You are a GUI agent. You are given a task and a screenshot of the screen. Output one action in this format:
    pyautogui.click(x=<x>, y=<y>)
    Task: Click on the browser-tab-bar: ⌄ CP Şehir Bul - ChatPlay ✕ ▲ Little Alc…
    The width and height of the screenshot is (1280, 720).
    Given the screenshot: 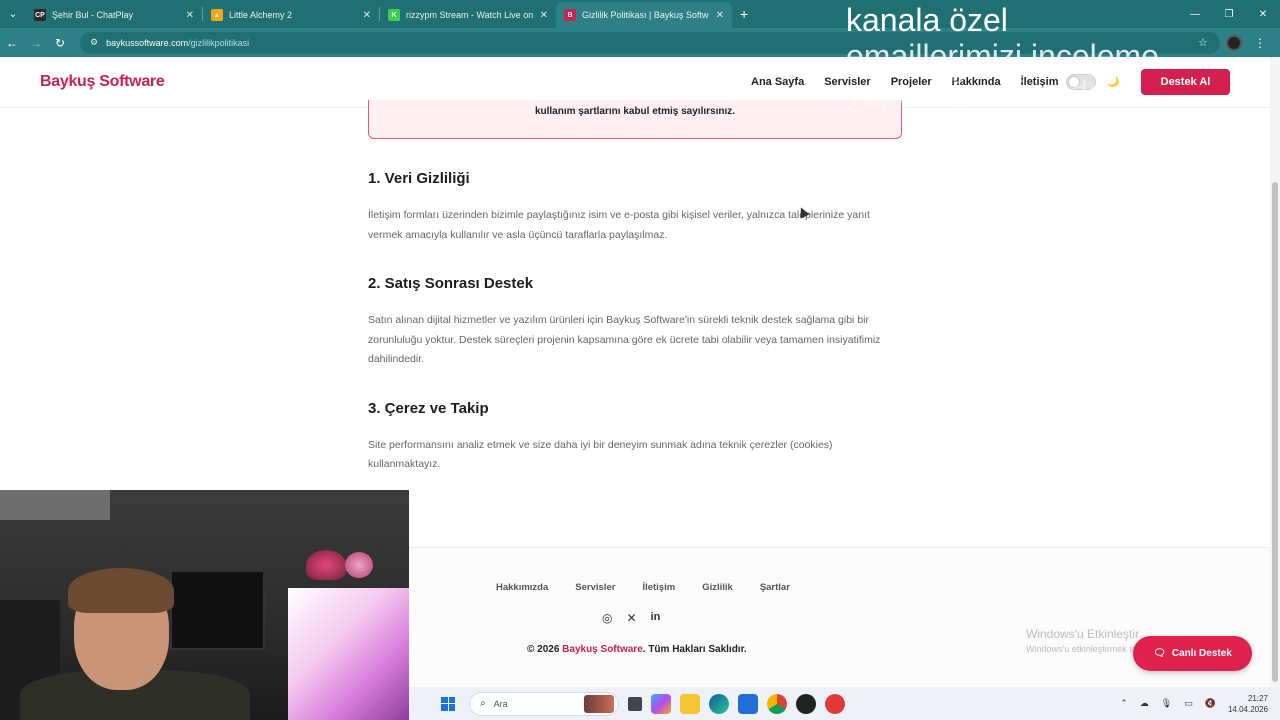 What is the action you would take?
    pyautogui.click(x=640, y=14)
    